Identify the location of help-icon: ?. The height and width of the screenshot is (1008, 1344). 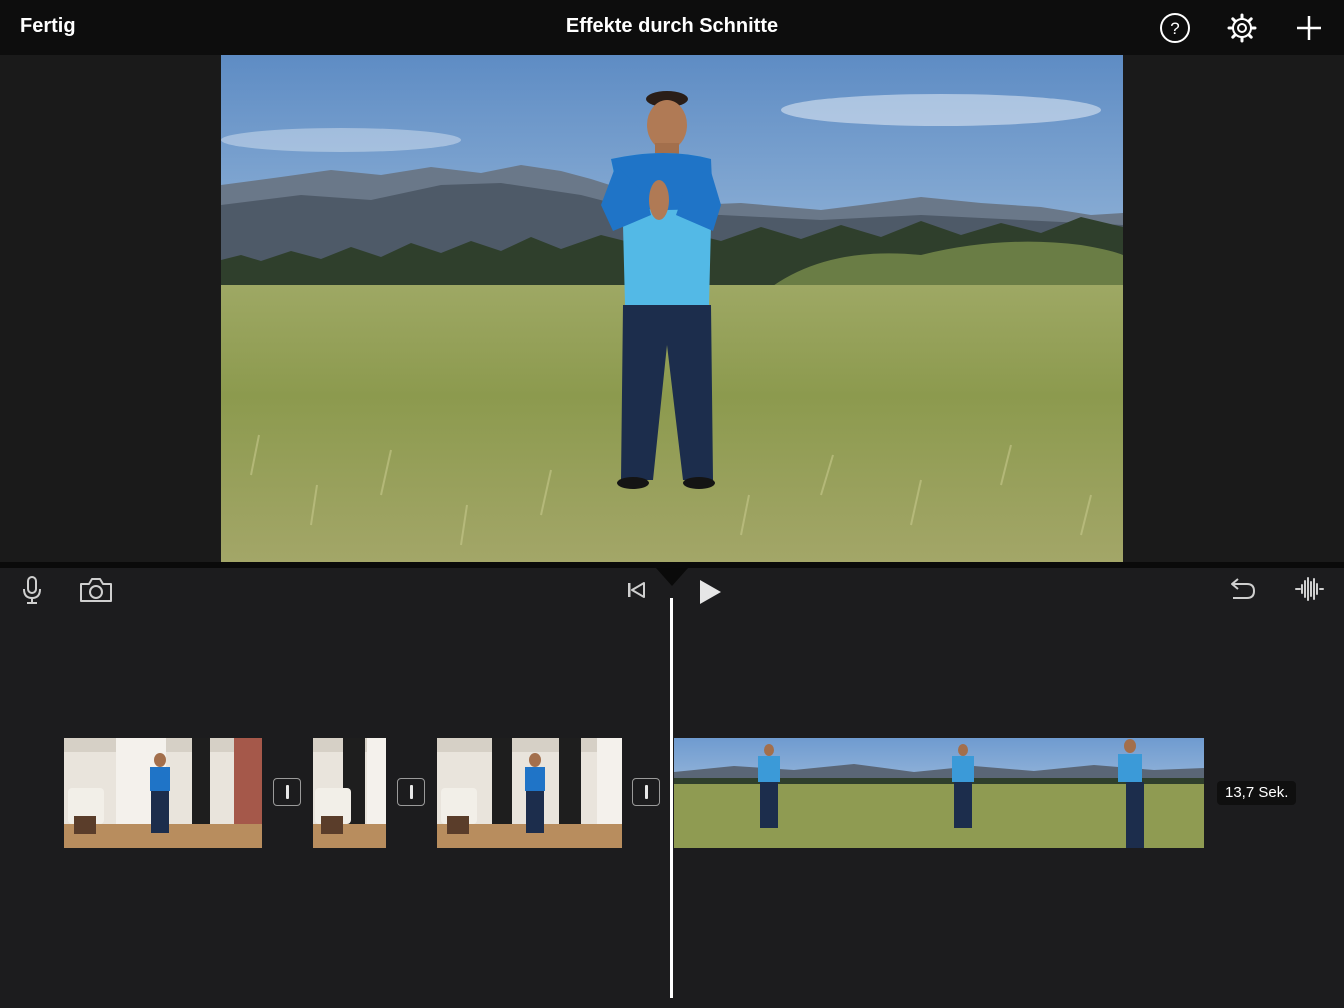
(1175, 28).